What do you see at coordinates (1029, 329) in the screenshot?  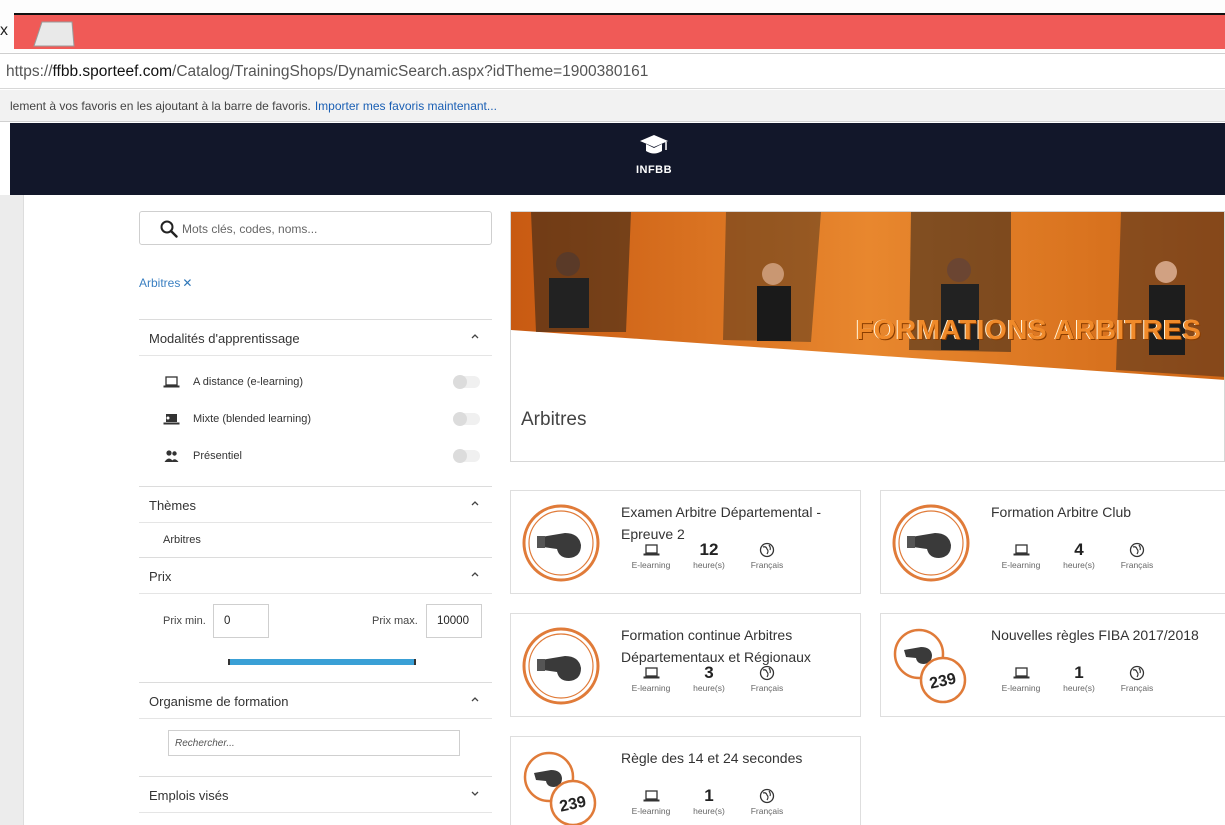 I see `banner-title: FORMATIONS ARBITRES` at bounding box center [1029, 329].